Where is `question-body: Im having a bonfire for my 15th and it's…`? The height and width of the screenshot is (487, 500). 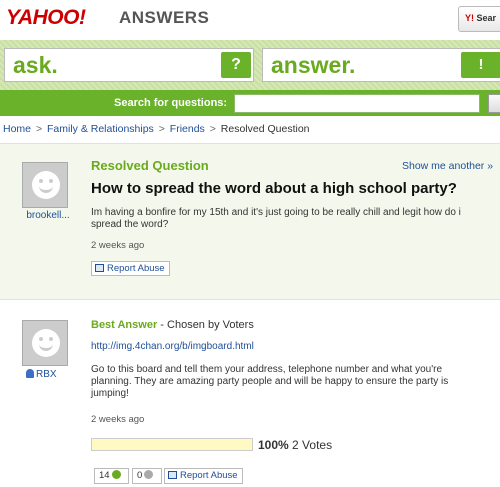
question-body: Im having a bonfire for my 15th and it's… is located at coordinates (276, 218).